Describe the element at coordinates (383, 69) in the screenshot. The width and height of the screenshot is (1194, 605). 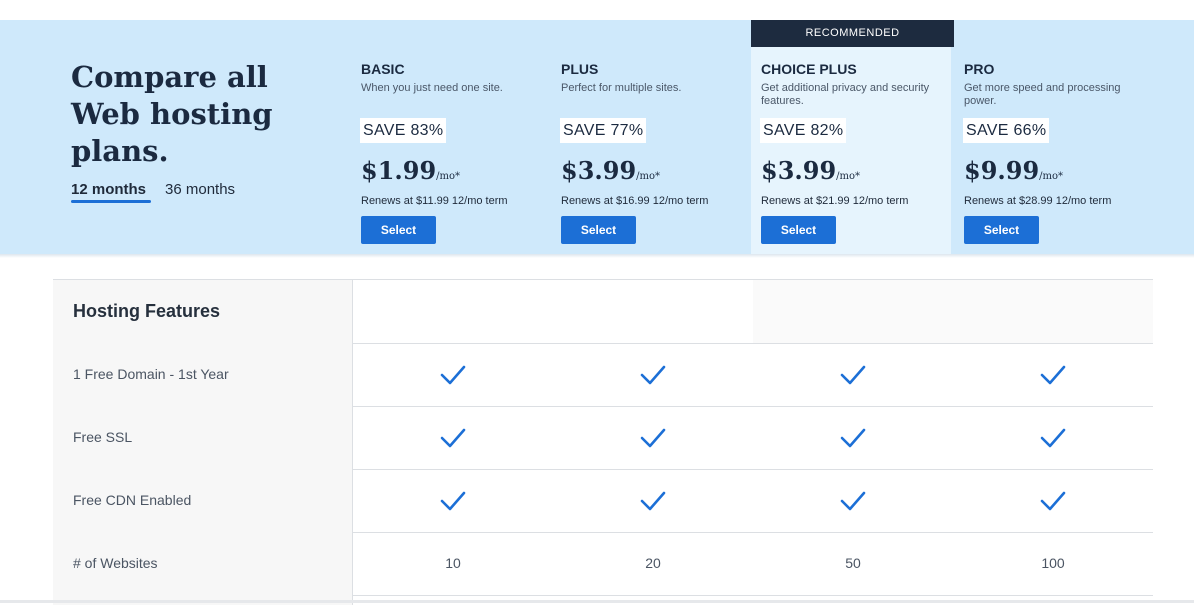
I see `plan-name: BASIC` at that location.